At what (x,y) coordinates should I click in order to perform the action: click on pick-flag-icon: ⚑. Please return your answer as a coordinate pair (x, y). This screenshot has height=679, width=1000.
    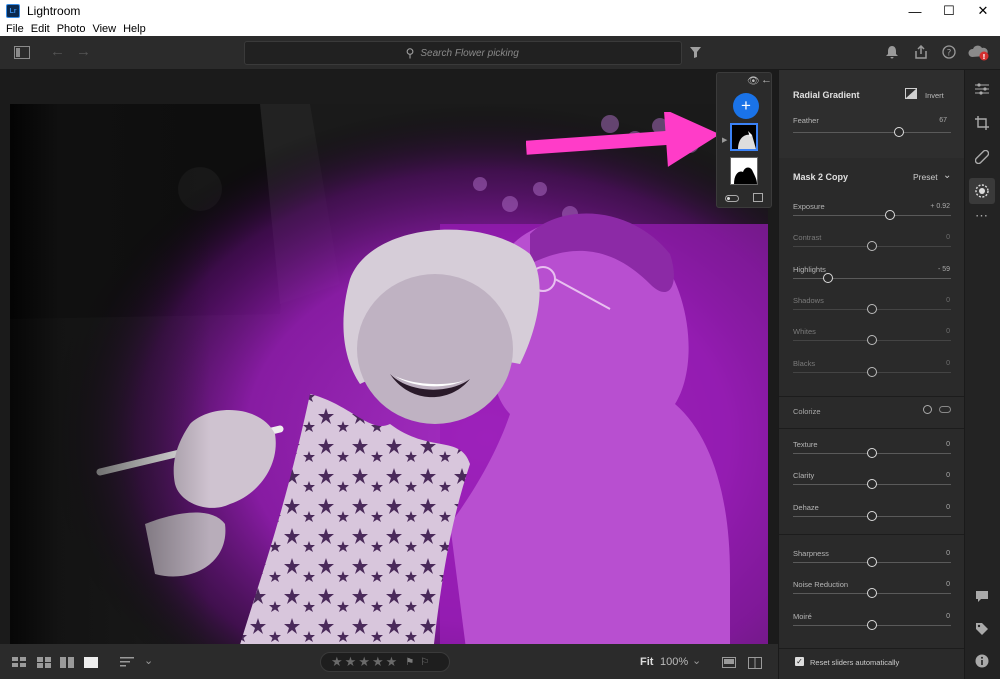
    Looking at the image, I should click on (409, 662).